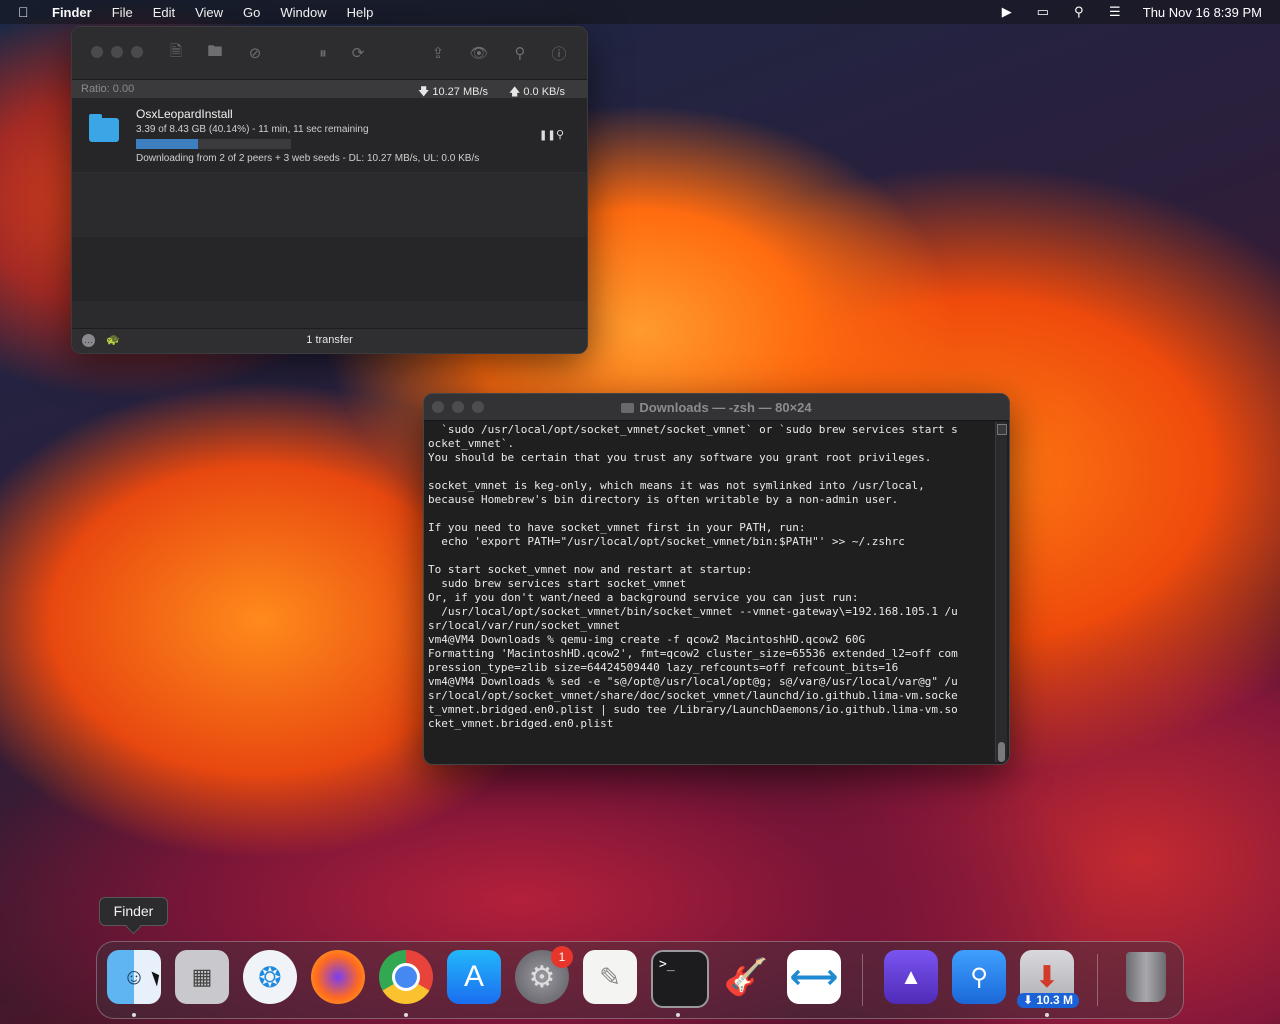 The width and height of the screenshot is (1280, 1024). What do you see at coordinates (1048, 1000) in the screenshot?
I see `download-rate-badge: ⬇ 10.3 M` at bounding box center [1048, 1000].